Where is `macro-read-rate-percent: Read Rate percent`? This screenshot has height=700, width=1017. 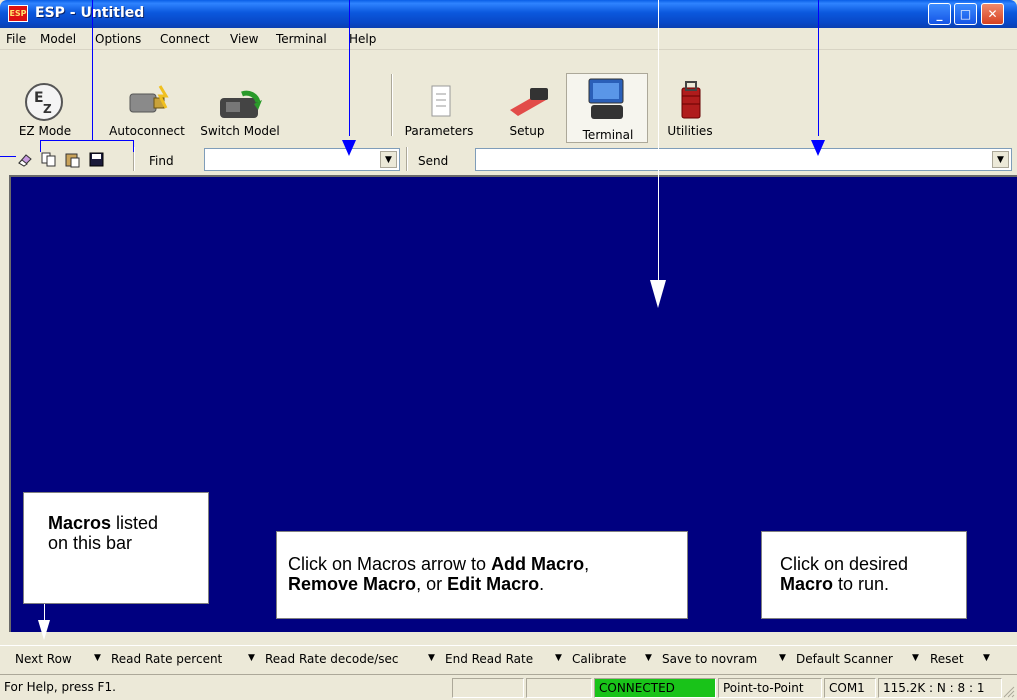 macro-read-rate-percent: Read Rate percent is located at coordinates (166, 659).